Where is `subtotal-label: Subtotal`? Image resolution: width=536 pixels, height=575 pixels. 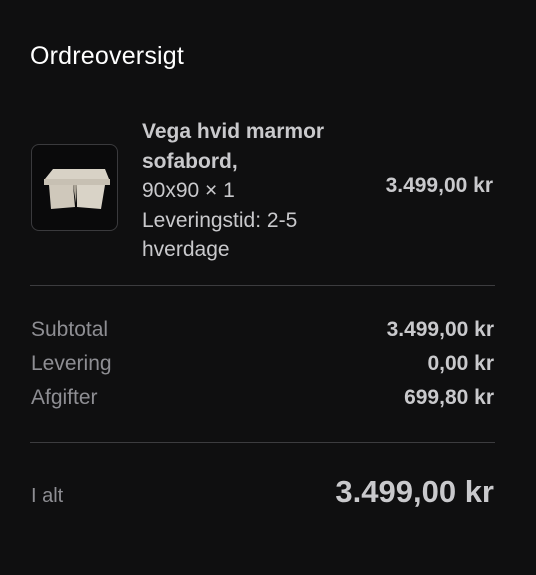 subtotal-label: Subtotal is located at coordinates (70, 329).